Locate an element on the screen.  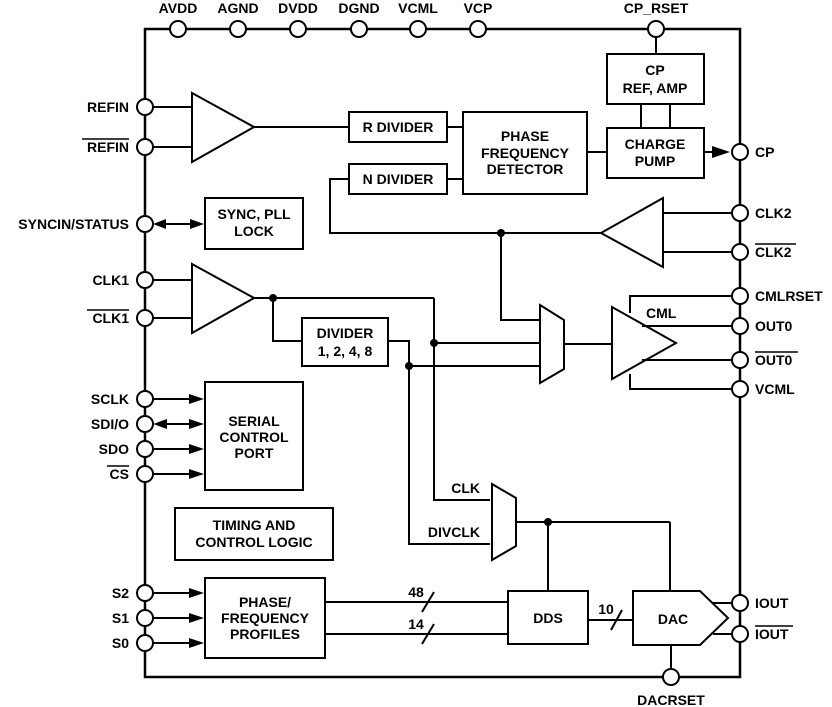
pin-label-cp-rset: CP_RSET is located at coordinates (656, 8).